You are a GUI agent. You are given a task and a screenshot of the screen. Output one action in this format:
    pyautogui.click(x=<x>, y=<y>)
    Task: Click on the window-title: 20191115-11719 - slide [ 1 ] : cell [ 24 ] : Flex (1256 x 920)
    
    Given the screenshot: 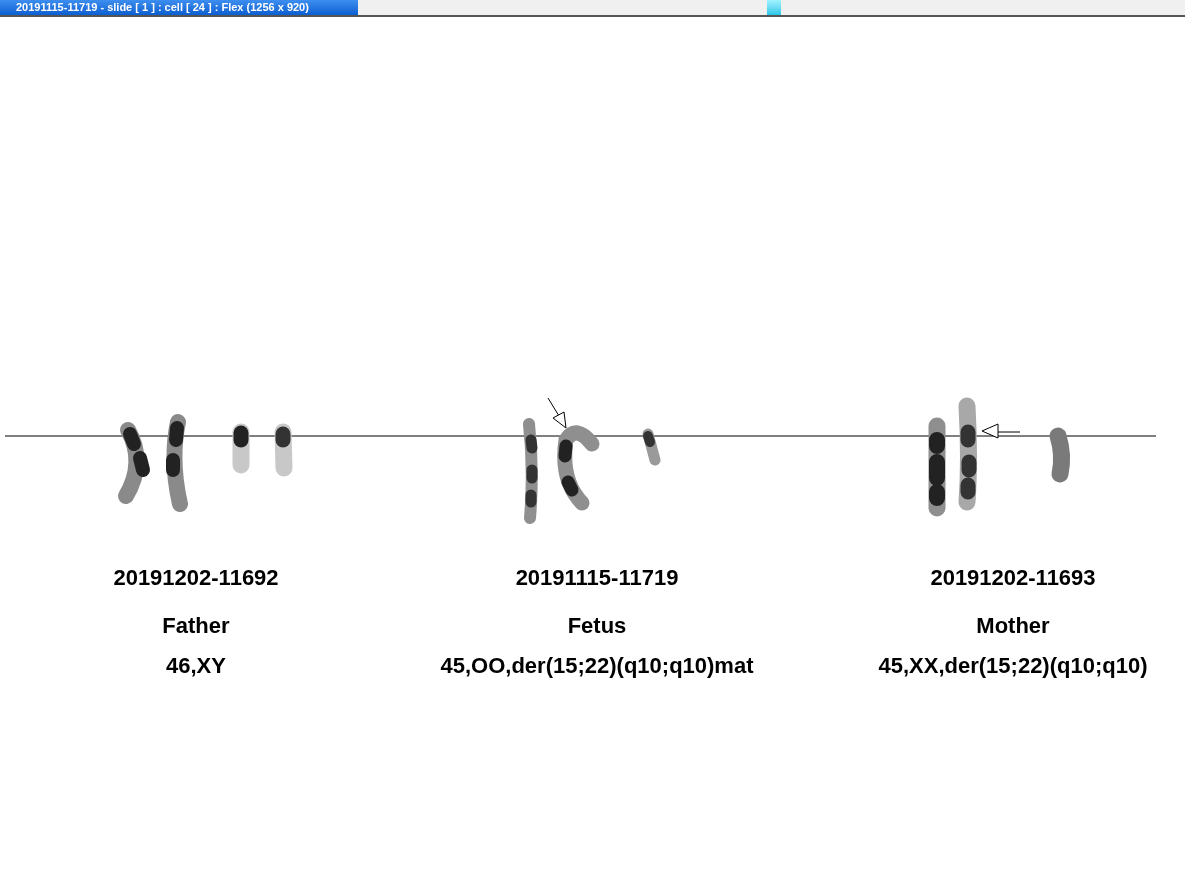 What is the action you would take?
    pyautogui.click(x=179, y=7)
    